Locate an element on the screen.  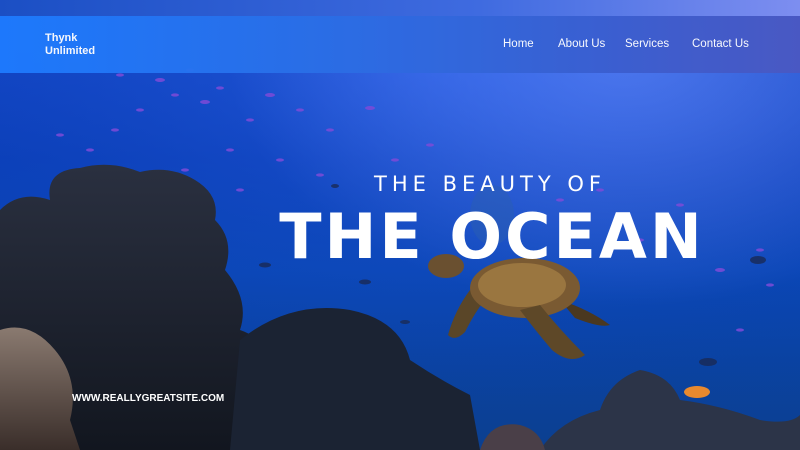
orange-fish is located at coordinates (697, 392).